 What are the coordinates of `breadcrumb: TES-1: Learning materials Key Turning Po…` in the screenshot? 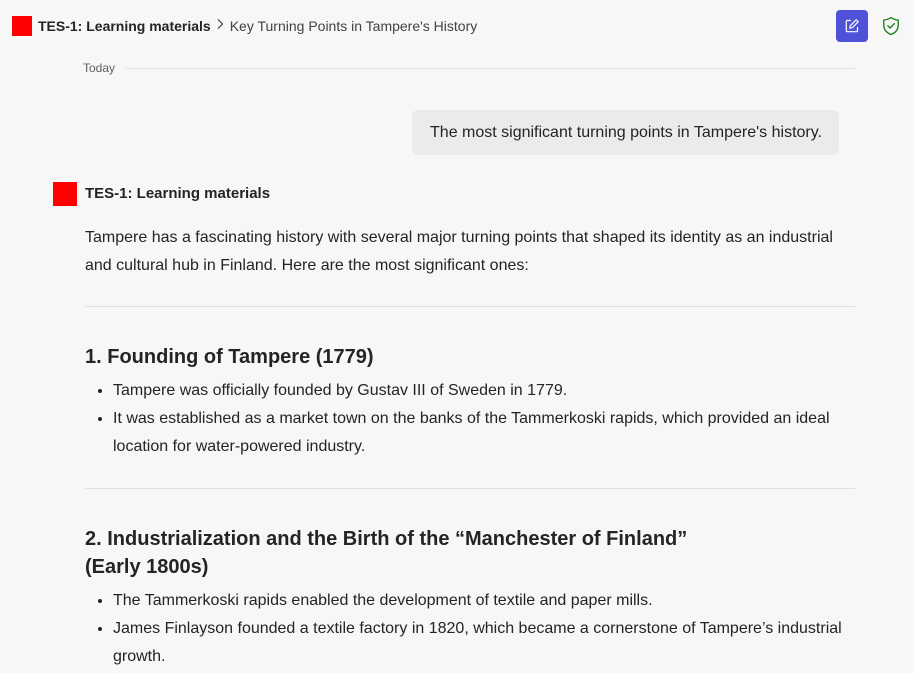 It's located at (257, 26).